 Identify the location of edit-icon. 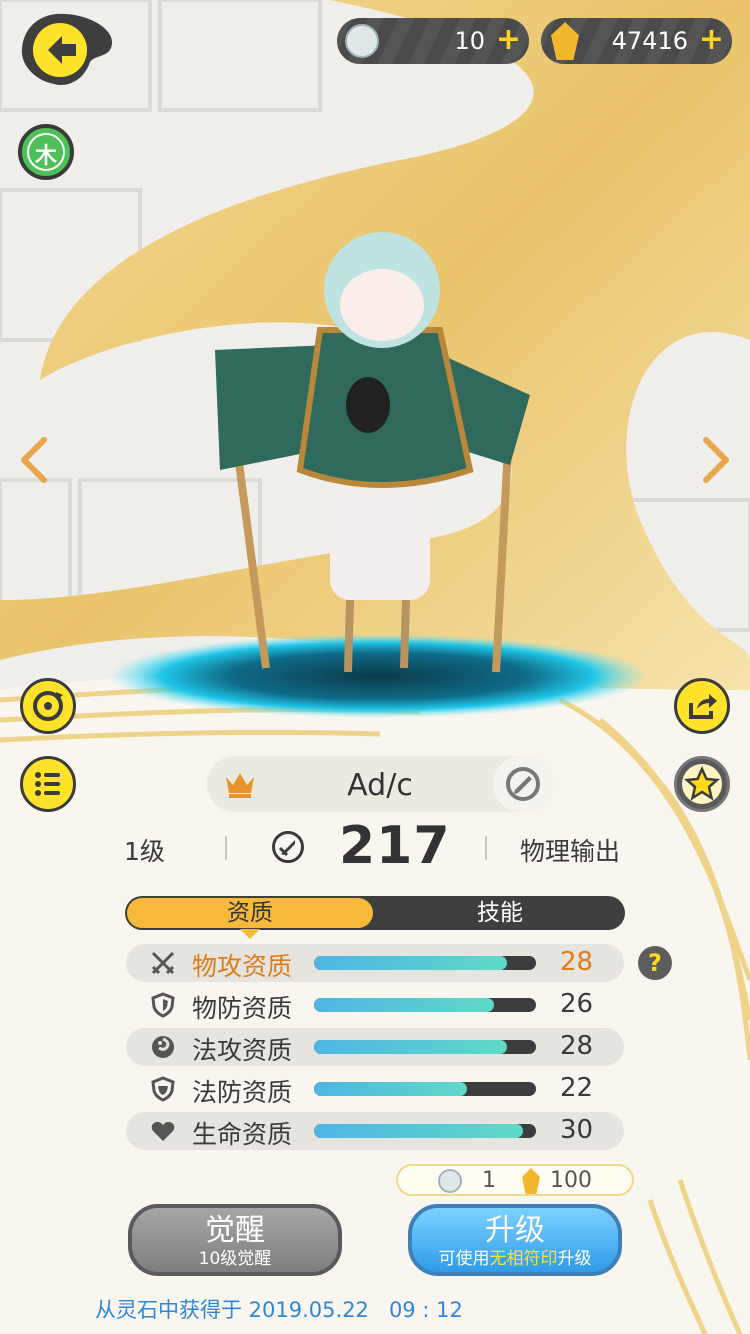
(523, 784).